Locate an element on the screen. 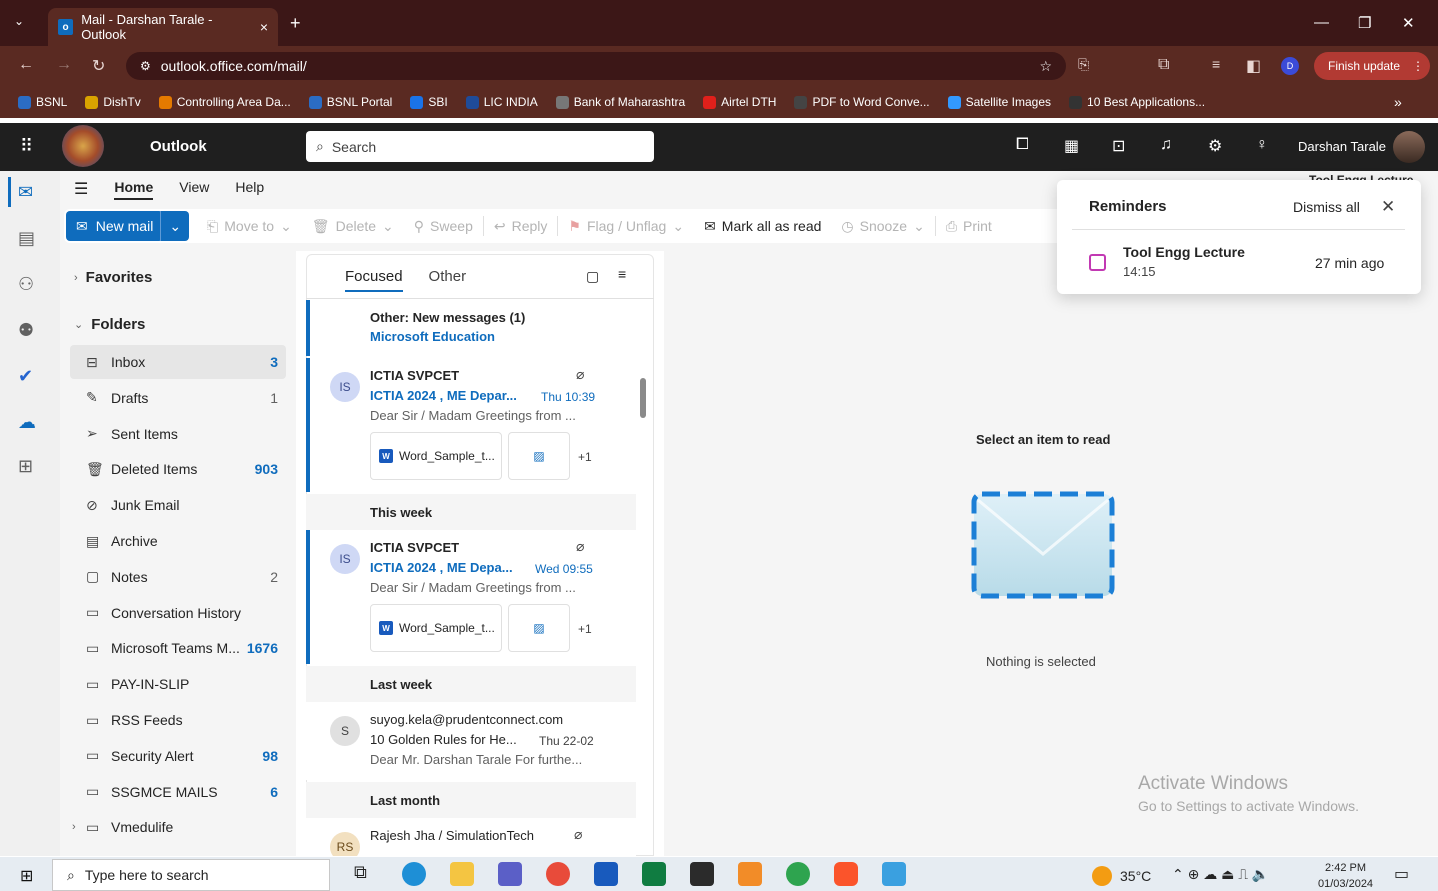 This screenshot has height=891, width=1438. folder-item: ▭ Microsoft Teams M... 1676 is located at coordinates (178, 648).